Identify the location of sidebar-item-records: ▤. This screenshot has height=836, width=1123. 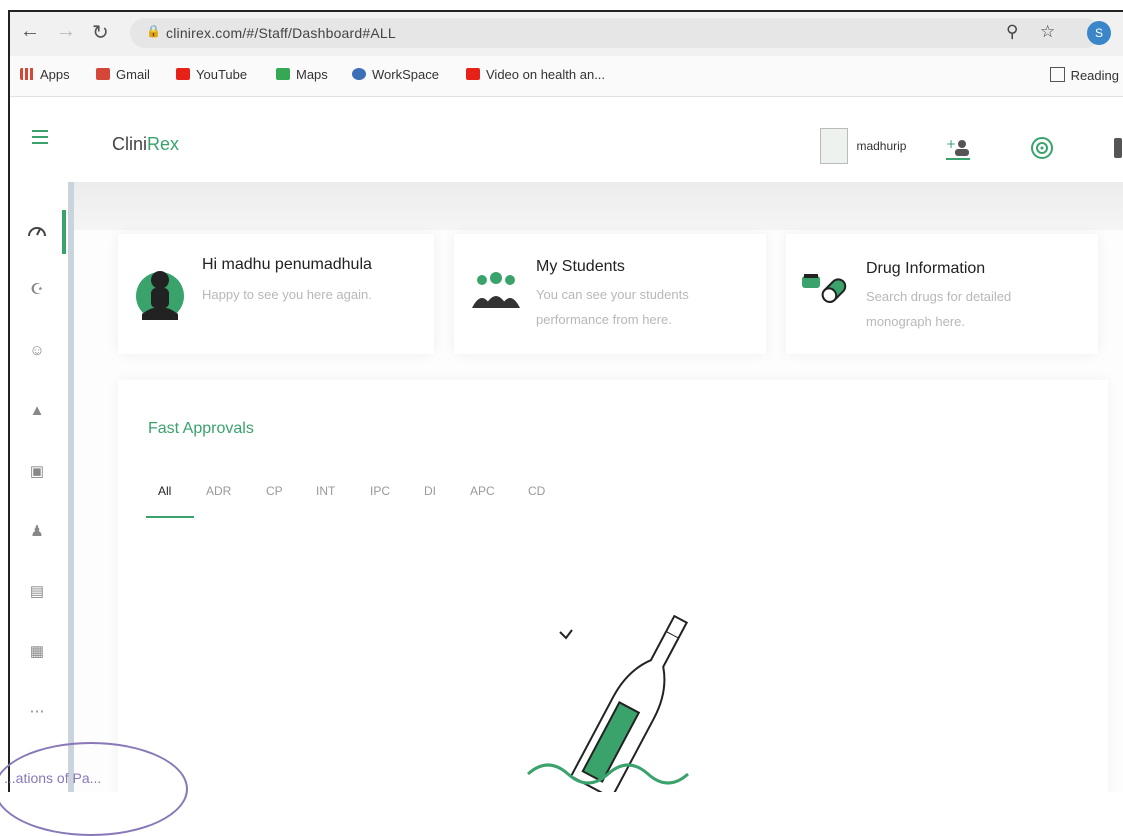
(37, 593).